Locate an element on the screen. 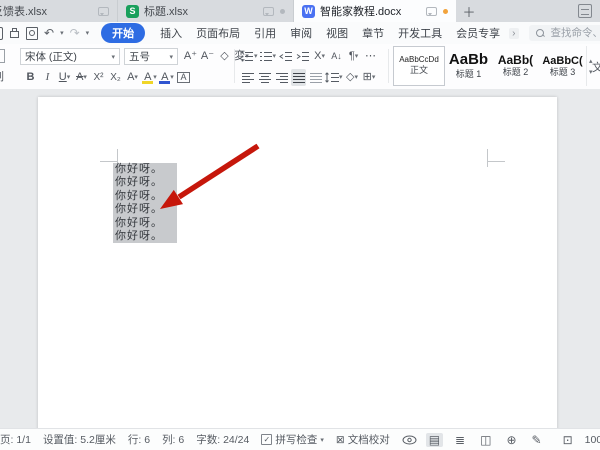  subscript-button: X₂ is located at coordinates (115, 77).